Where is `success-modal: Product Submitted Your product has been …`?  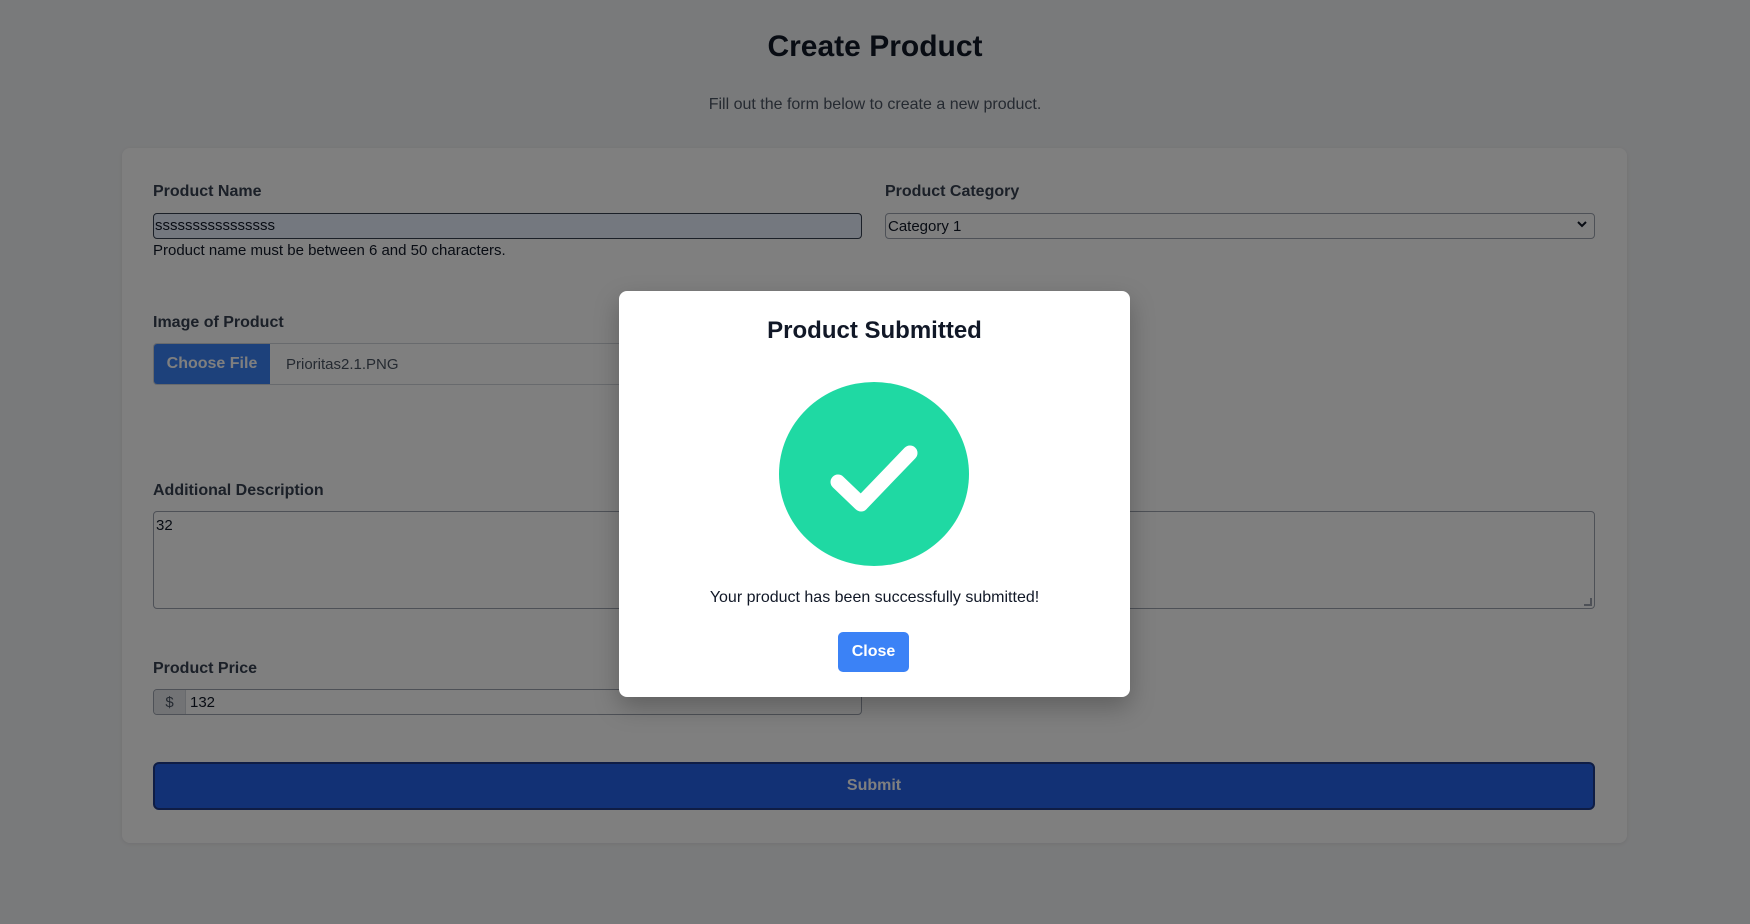
success-modal: Product Submitted Your product has been … is located at coordinates (874, 494).